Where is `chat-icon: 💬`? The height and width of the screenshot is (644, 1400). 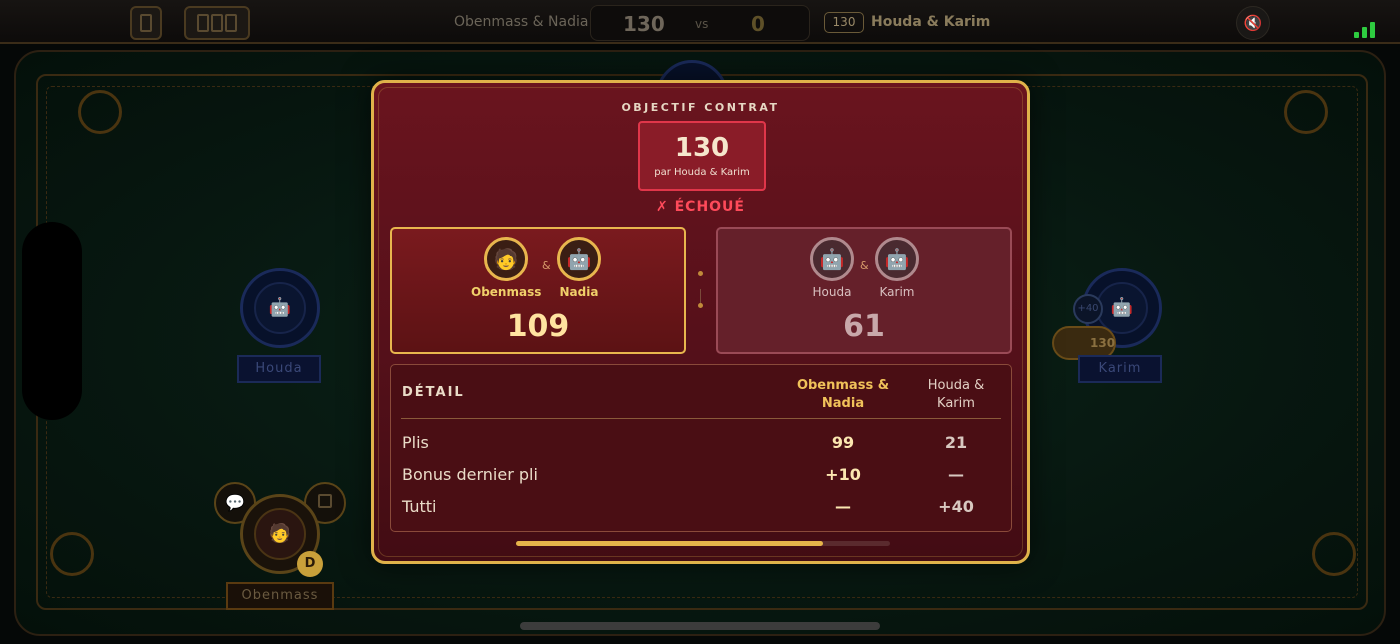 chat-icon: 💬 is located at coordinates (235, 502).